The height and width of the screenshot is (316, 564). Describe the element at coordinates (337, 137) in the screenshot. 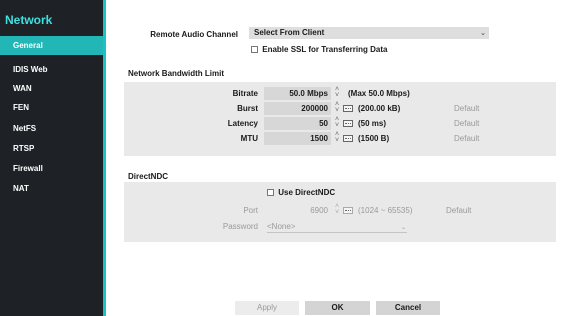

I see `mtu-spinner-icon: ˄ ˅` at that location.